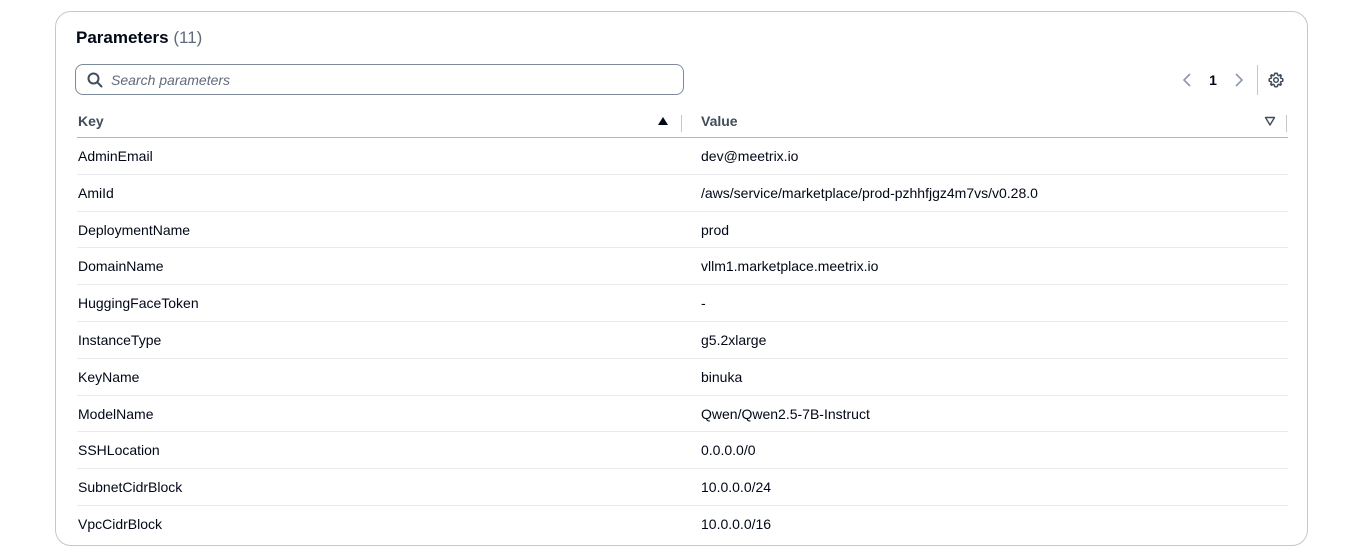 The height and width of the screenshot is (556, 1355). Describe the element at coordinates (120, 339) in the screenshot. I see `parameter-key: InstanceType` at that location.